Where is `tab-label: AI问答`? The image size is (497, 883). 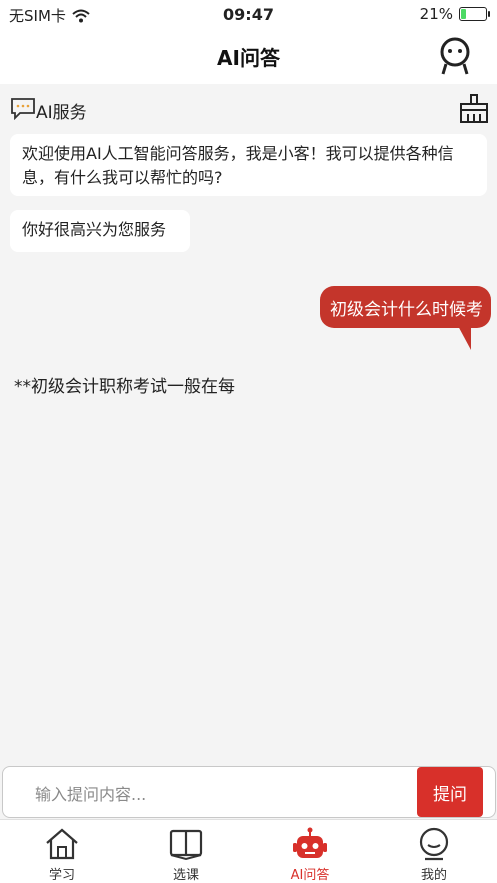
tab-label: AI问答 is located at coordinates (310, 875).